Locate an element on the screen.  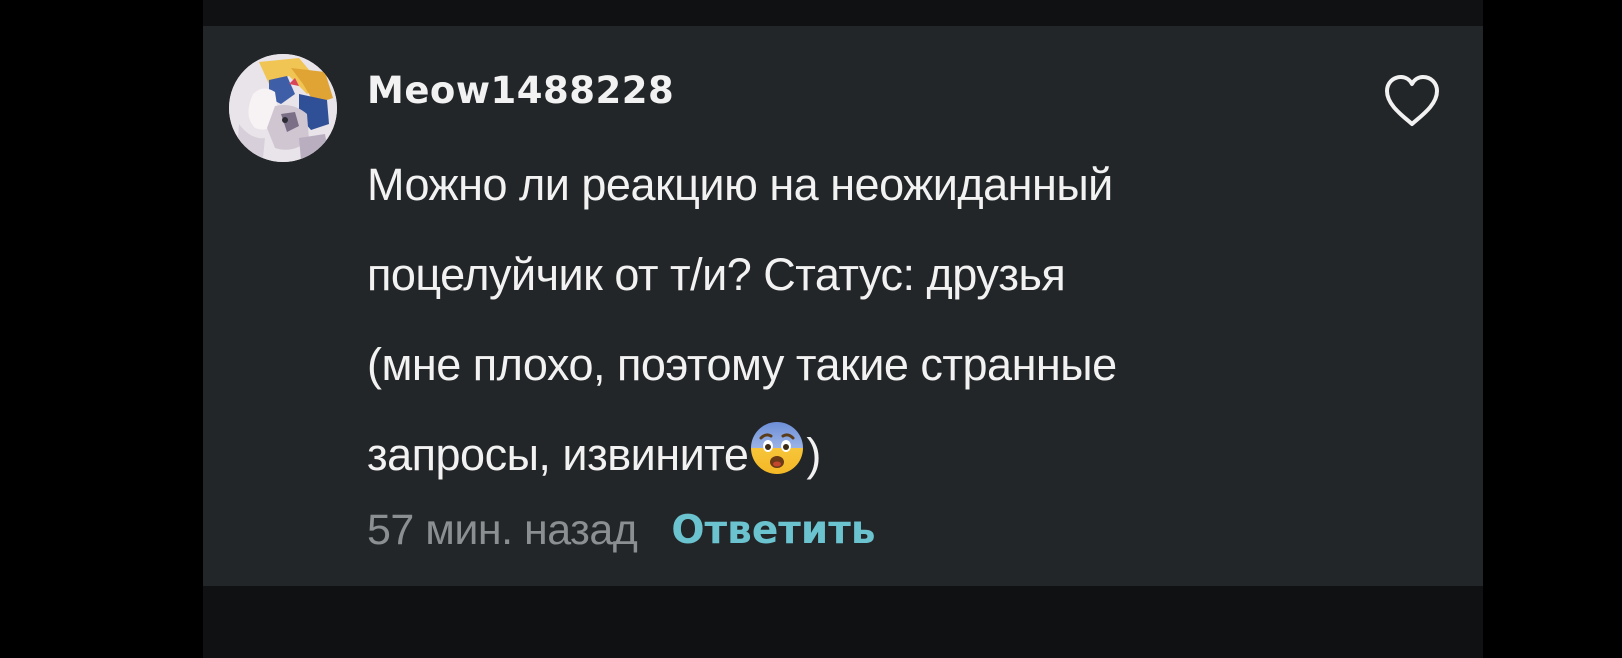
comment-meta: 57 мин. назад Ответить is located at coordinates (621, 530).